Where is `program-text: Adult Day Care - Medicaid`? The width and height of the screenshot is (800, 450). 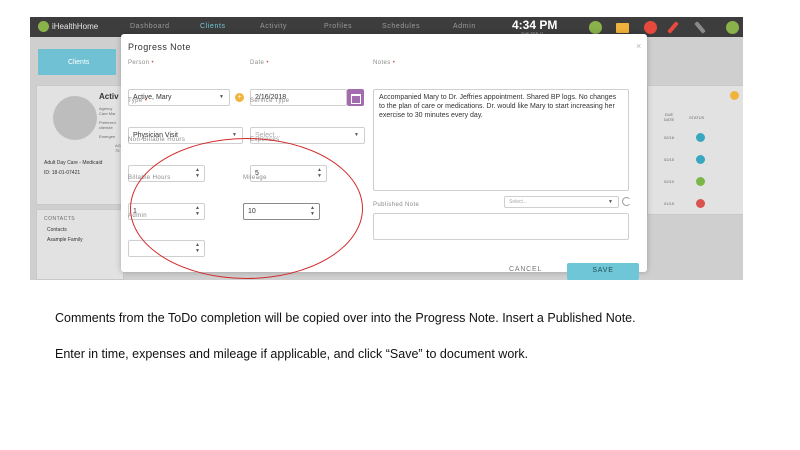 program-text: Adult Day Care - Medicaid is located at coordinates (73, 163).